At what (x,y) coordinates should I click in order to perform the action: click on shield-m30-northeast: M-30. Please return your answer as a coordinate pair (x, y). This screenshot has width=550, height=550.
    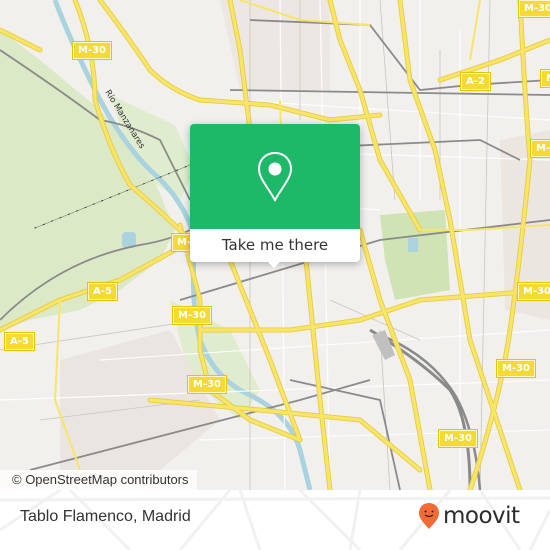
    Looking at the image, I should click on (533, 9).